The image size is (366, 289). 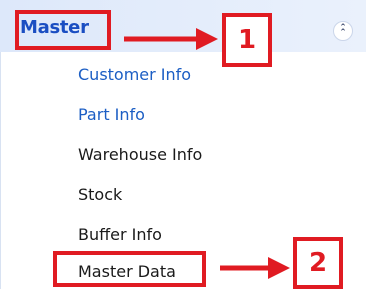 I want to click on callout-number-2: 2, so click(x=318, y=263).